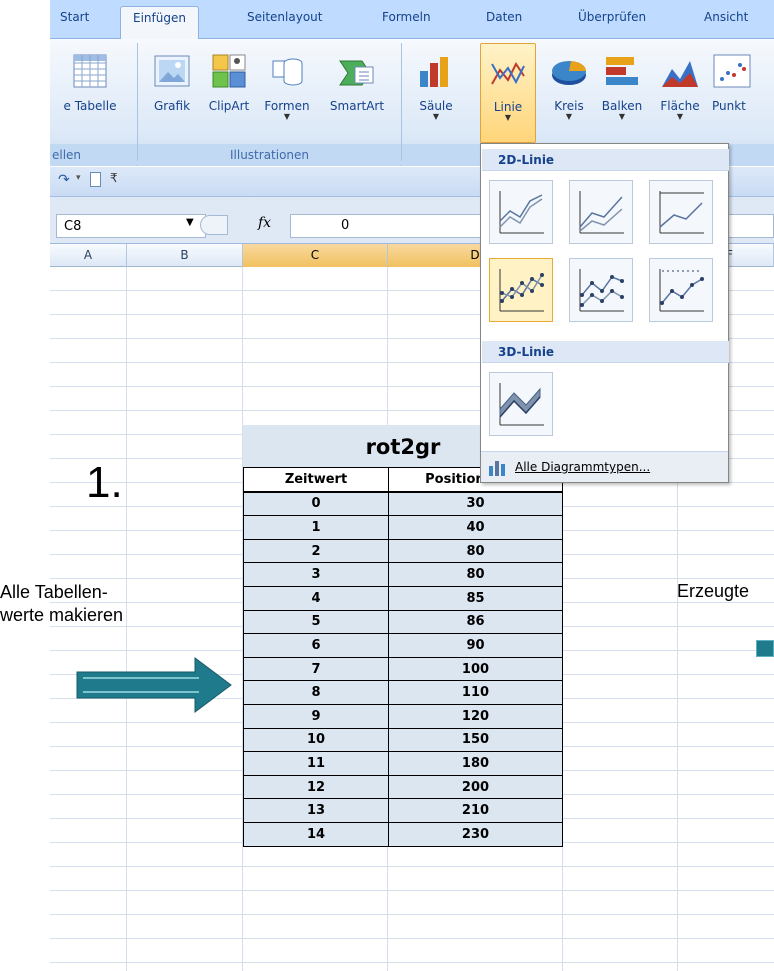  I want to click on tab-ansicht: Ansicht, so click(726, 20).